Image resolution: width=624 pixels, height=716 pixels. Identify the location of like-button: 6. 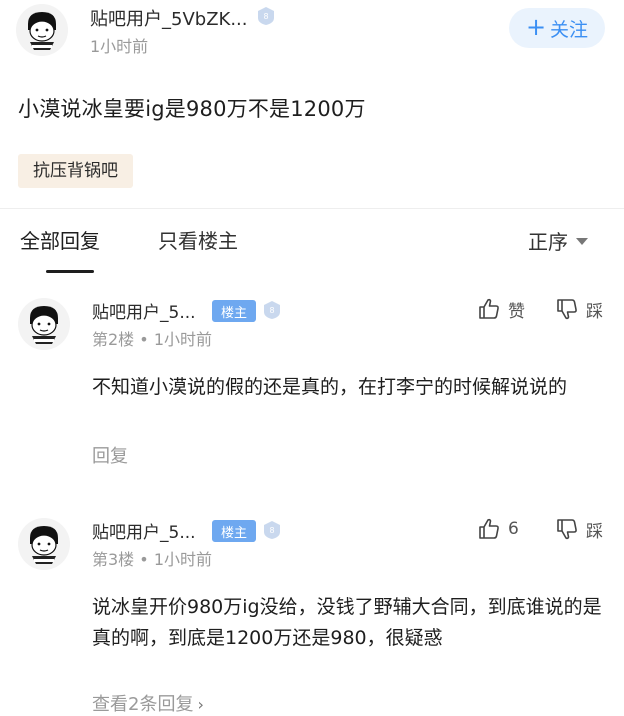
(497, 529).